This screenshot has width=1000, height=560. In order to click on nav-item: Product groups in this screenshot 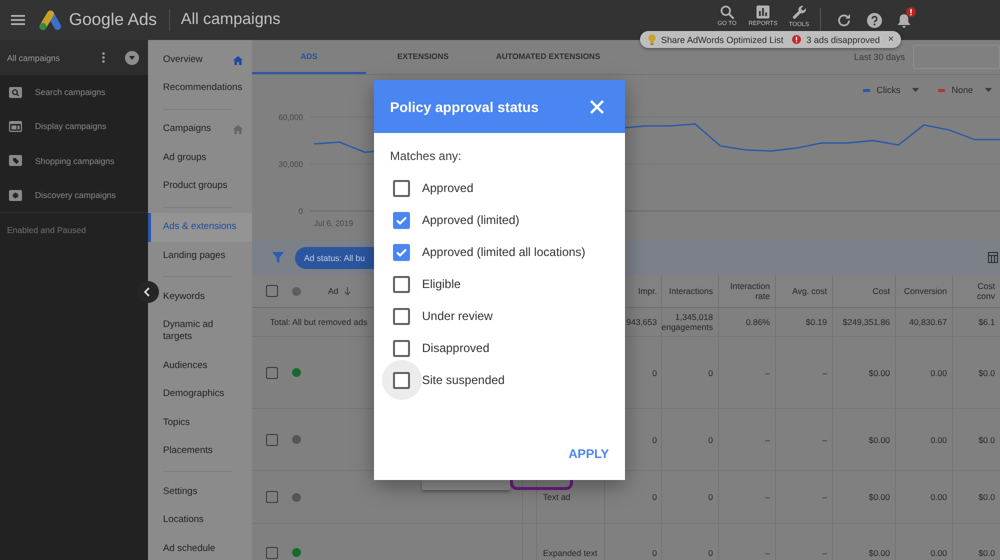, I will do `click(206, 186)`.